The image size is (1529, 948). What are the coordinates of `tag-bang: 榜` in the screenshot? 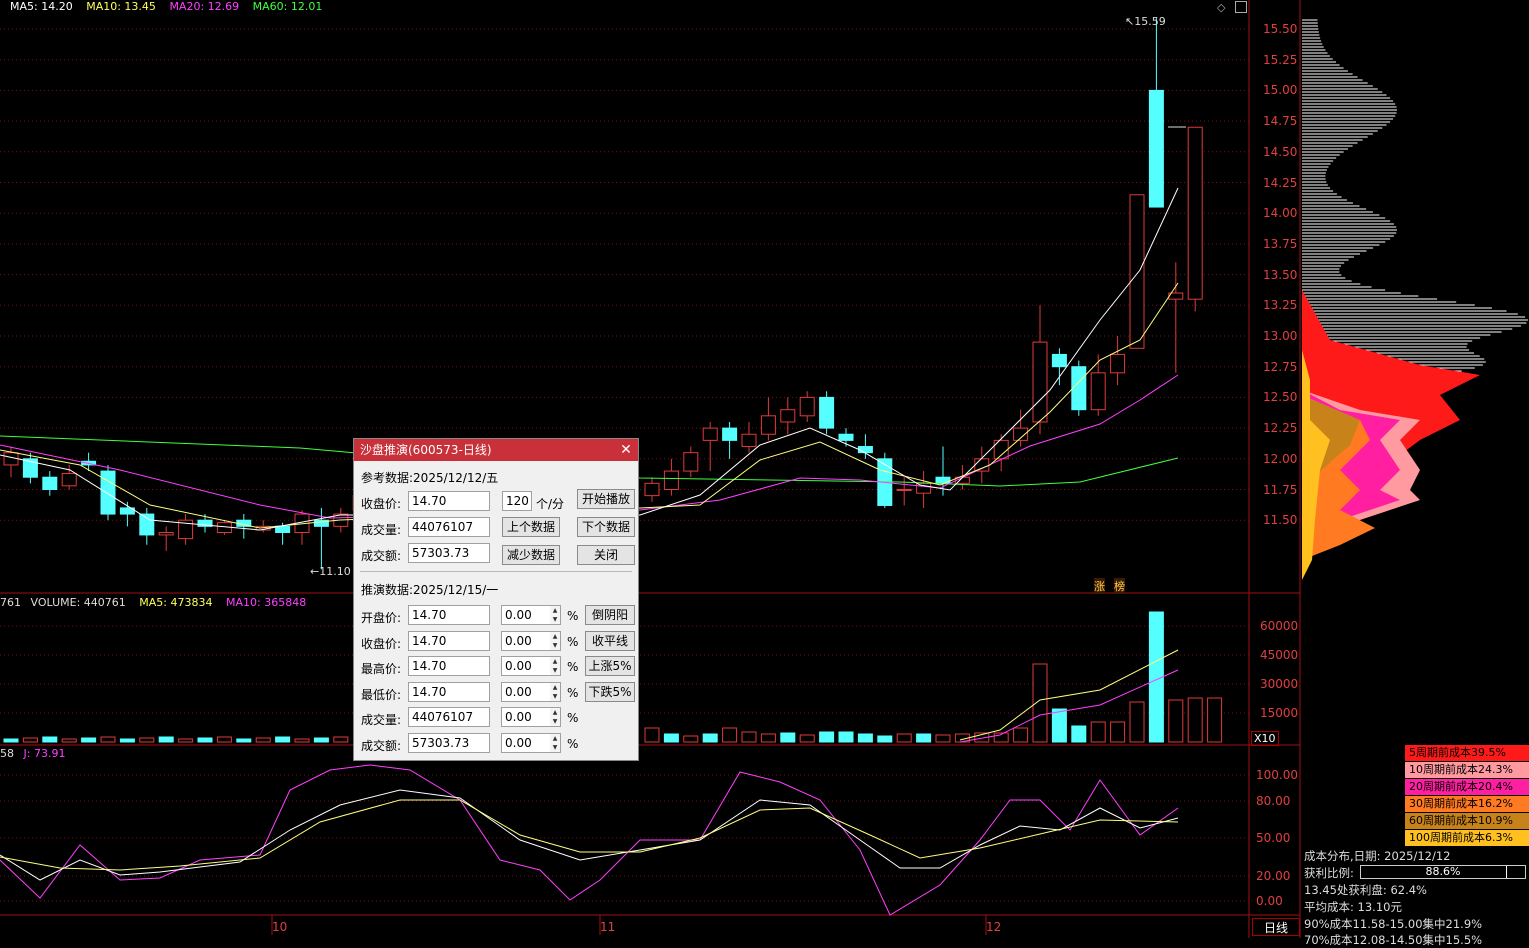 It's located at (1119, 586).